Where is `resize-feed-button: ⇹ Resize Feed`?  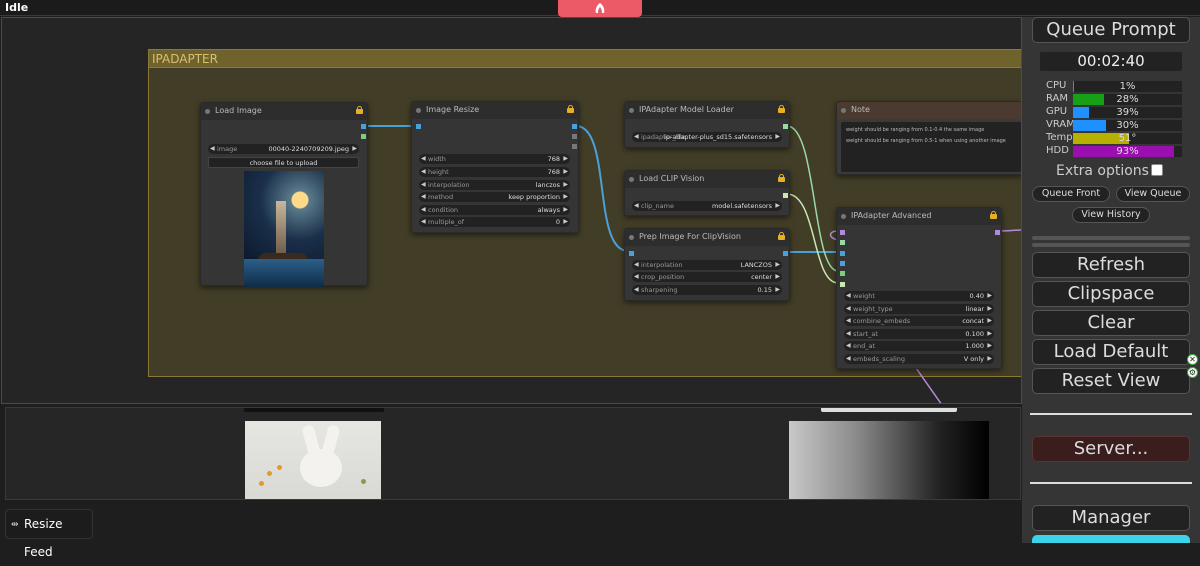
resize-feed-button: ⇹ Resize Feed is located at coordinates (49, 534).